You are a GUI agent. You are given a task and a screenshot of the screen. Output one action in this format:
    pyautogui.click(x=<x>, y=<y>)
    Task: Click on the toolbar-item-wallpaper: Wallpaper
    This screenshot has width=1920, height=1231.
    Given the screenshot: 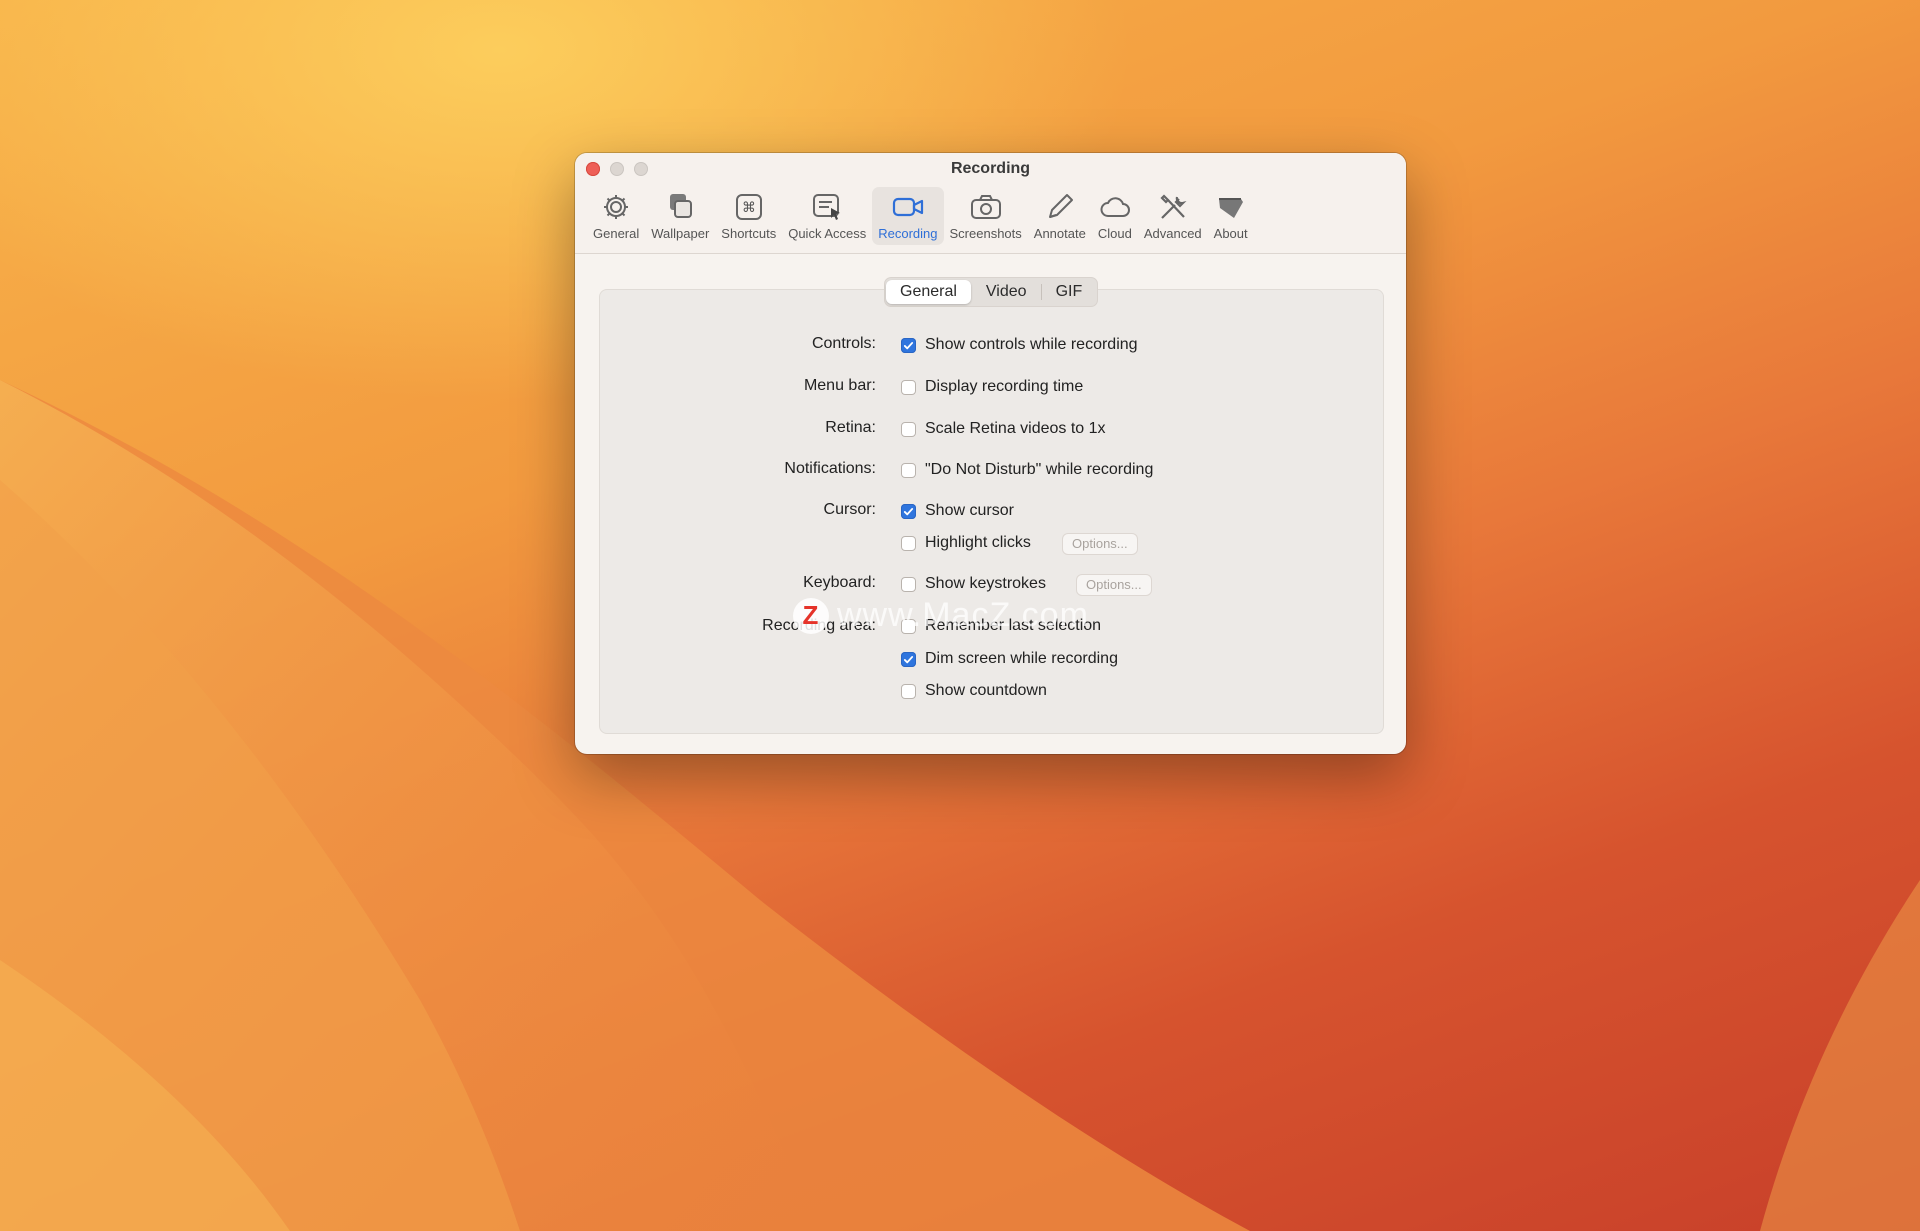 What is the action you would take?
    pyautogui.click(x=680, y=216)
    